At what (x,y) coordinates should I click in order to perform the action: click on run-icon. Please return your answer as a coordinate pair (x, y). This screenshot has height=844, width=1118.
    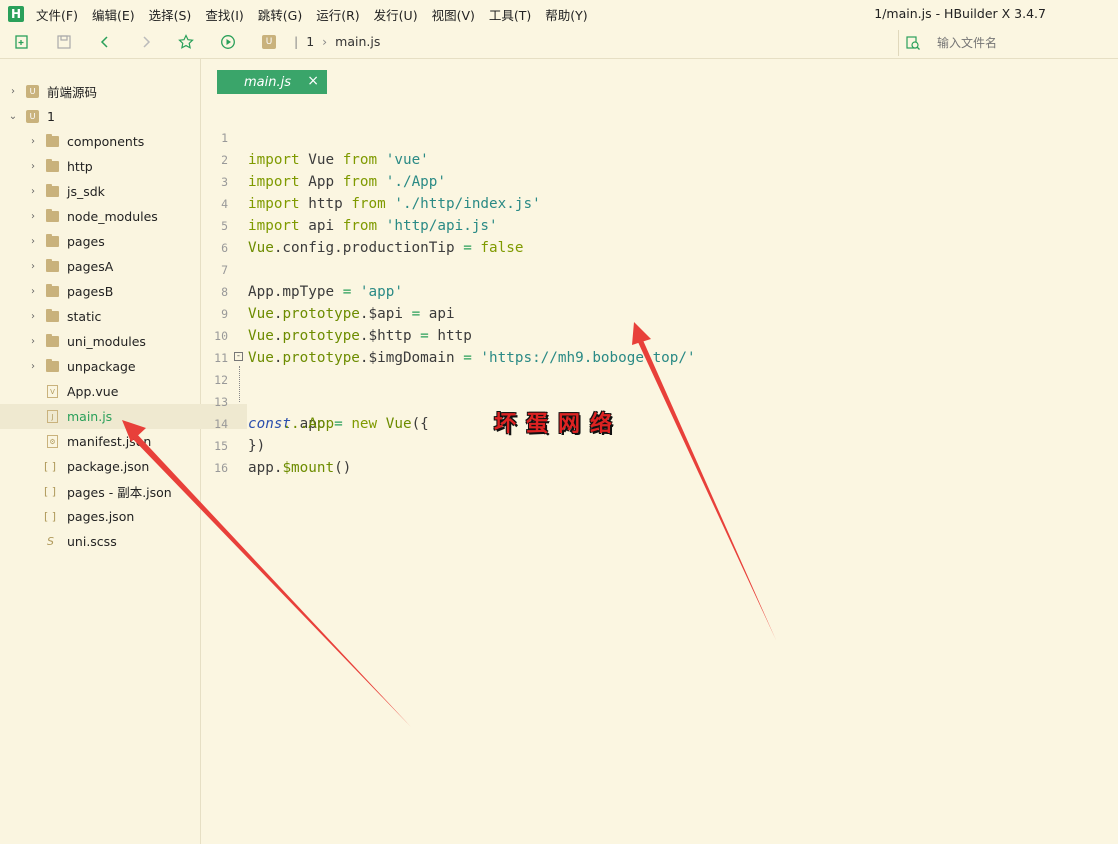
    Looking at the image, I should click on (228, 43).